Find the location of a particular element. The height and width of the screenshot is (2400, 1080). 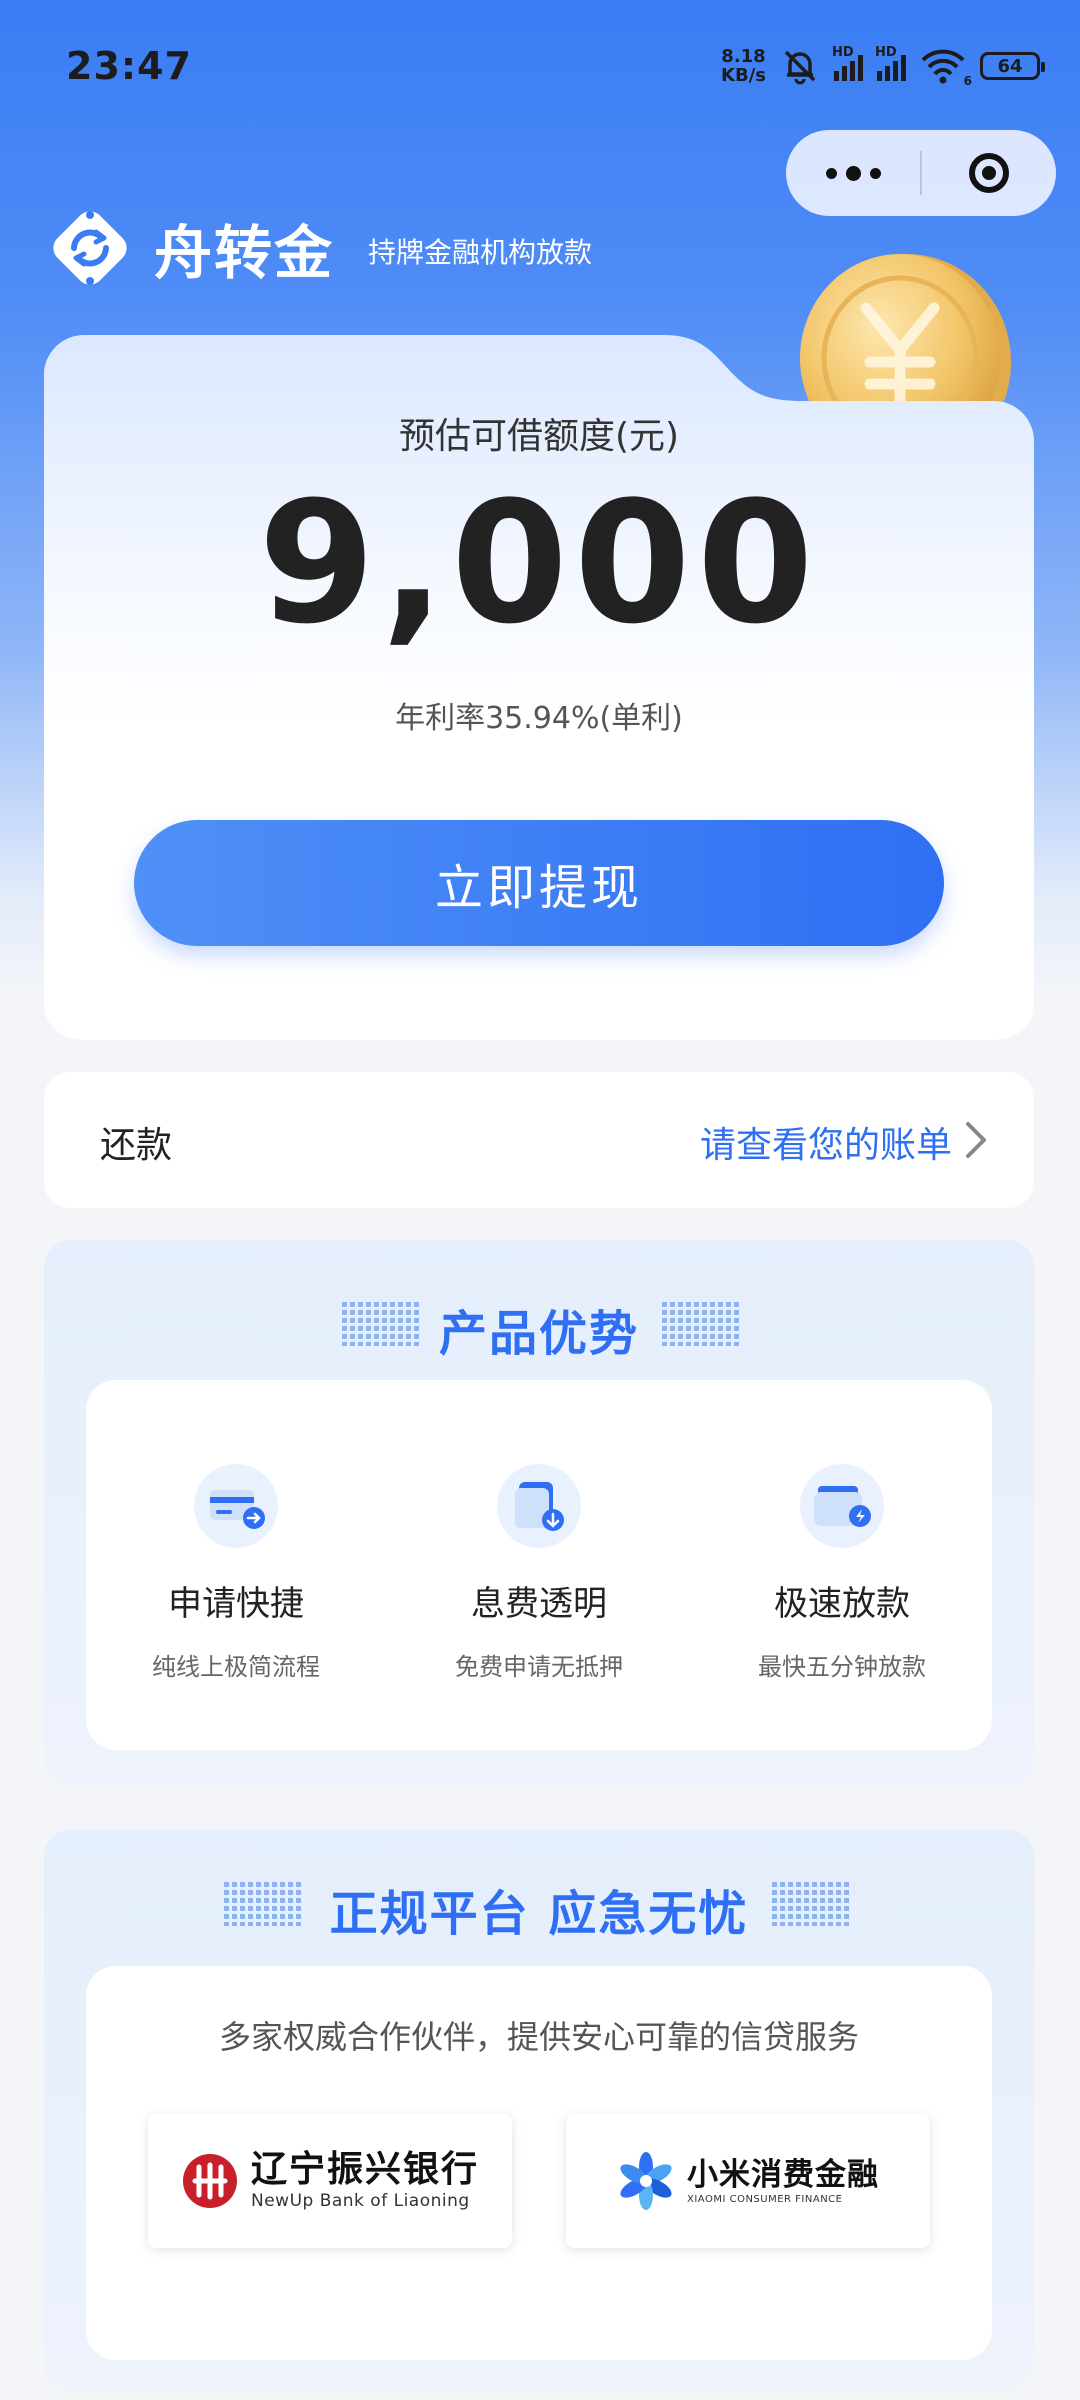

miniprogram-capsule is located at coordinates (921, 173).